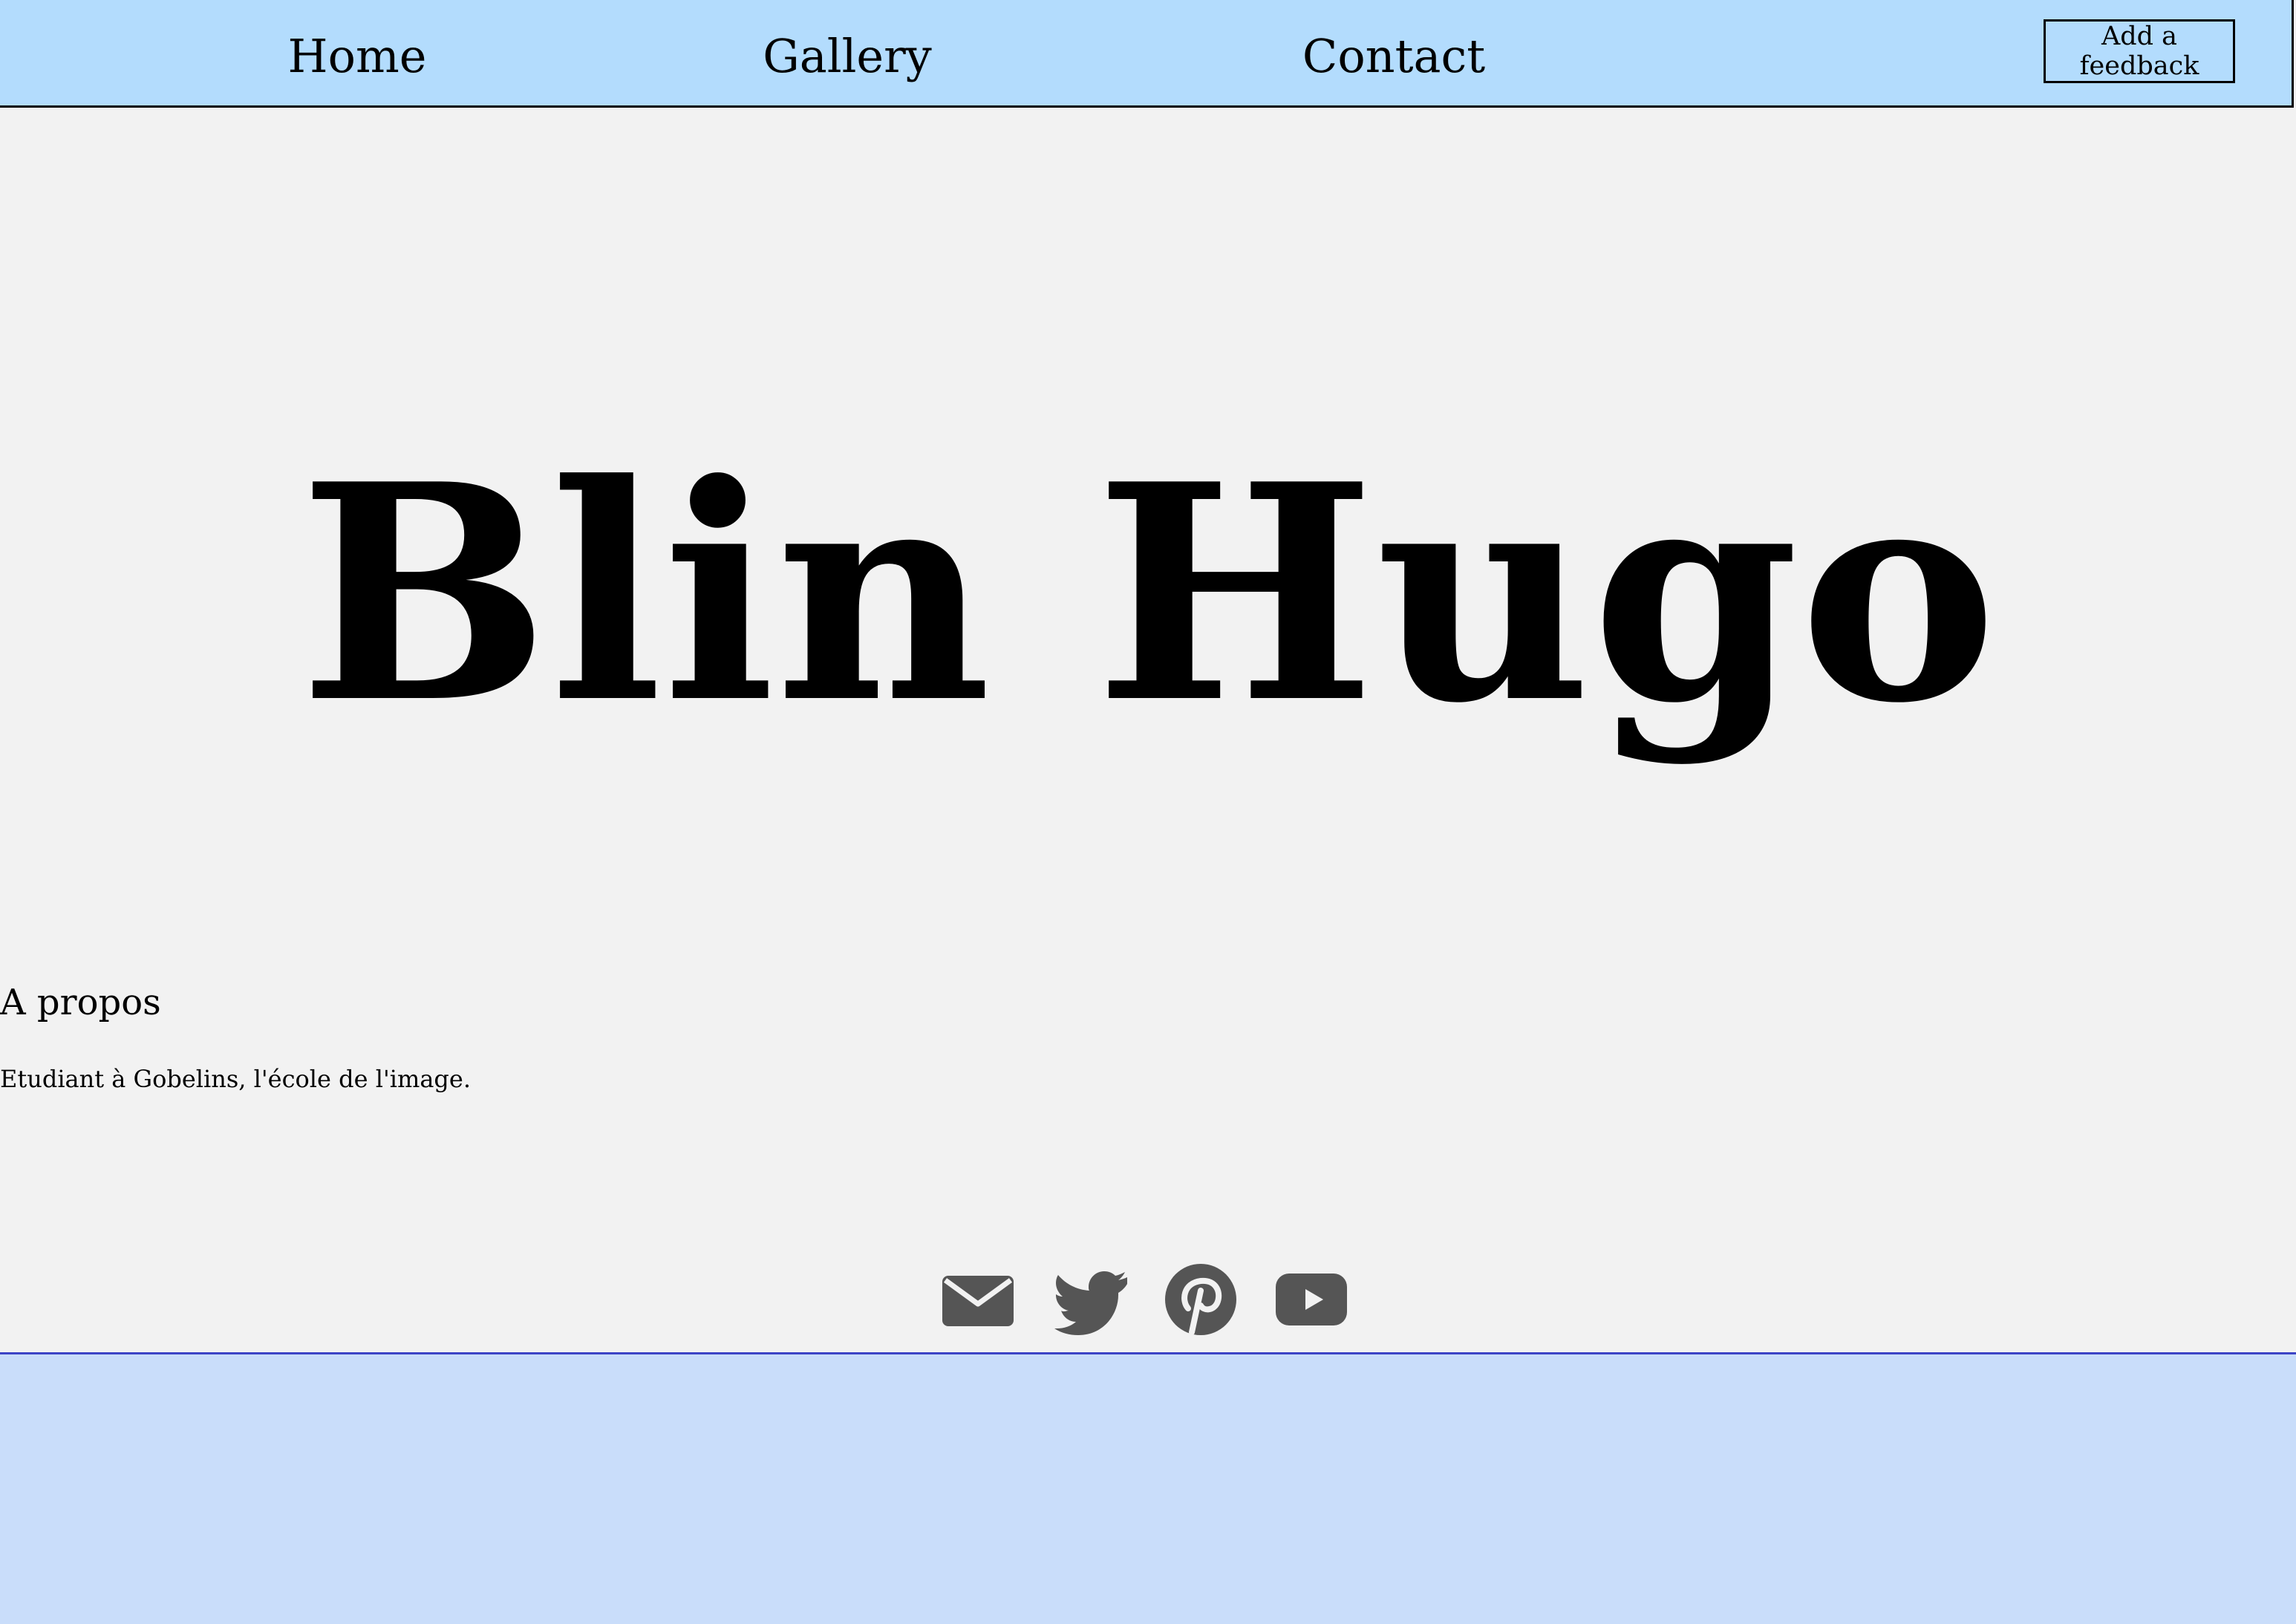  I want to click on nav-link-gallery: Gallery, so click(847, 57).